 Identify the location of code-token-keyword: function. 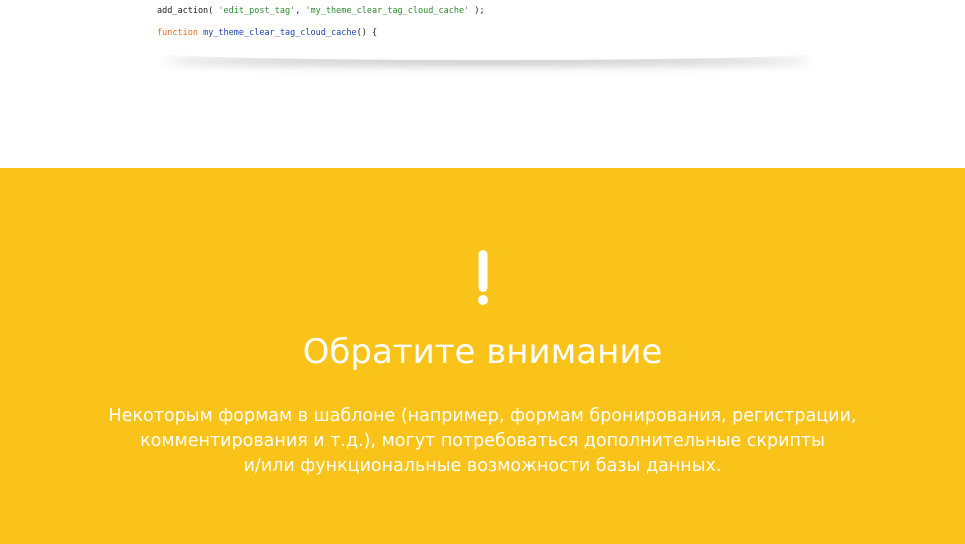
(177, 33).